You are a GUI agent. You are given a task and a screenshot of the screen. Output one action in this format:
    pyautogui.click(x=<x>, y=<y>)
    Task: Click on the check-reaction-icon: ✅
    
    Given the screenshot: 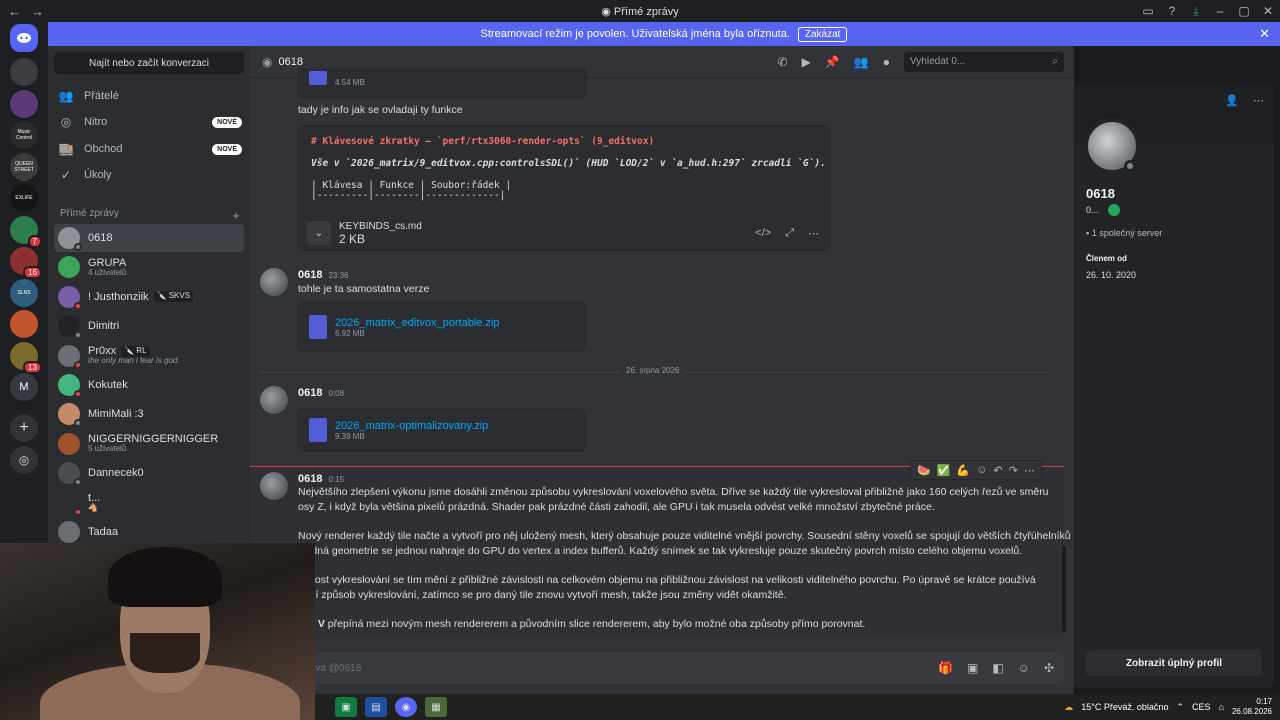 What is the action you would take?
    pyautogui.click(x=944, y=470)
    